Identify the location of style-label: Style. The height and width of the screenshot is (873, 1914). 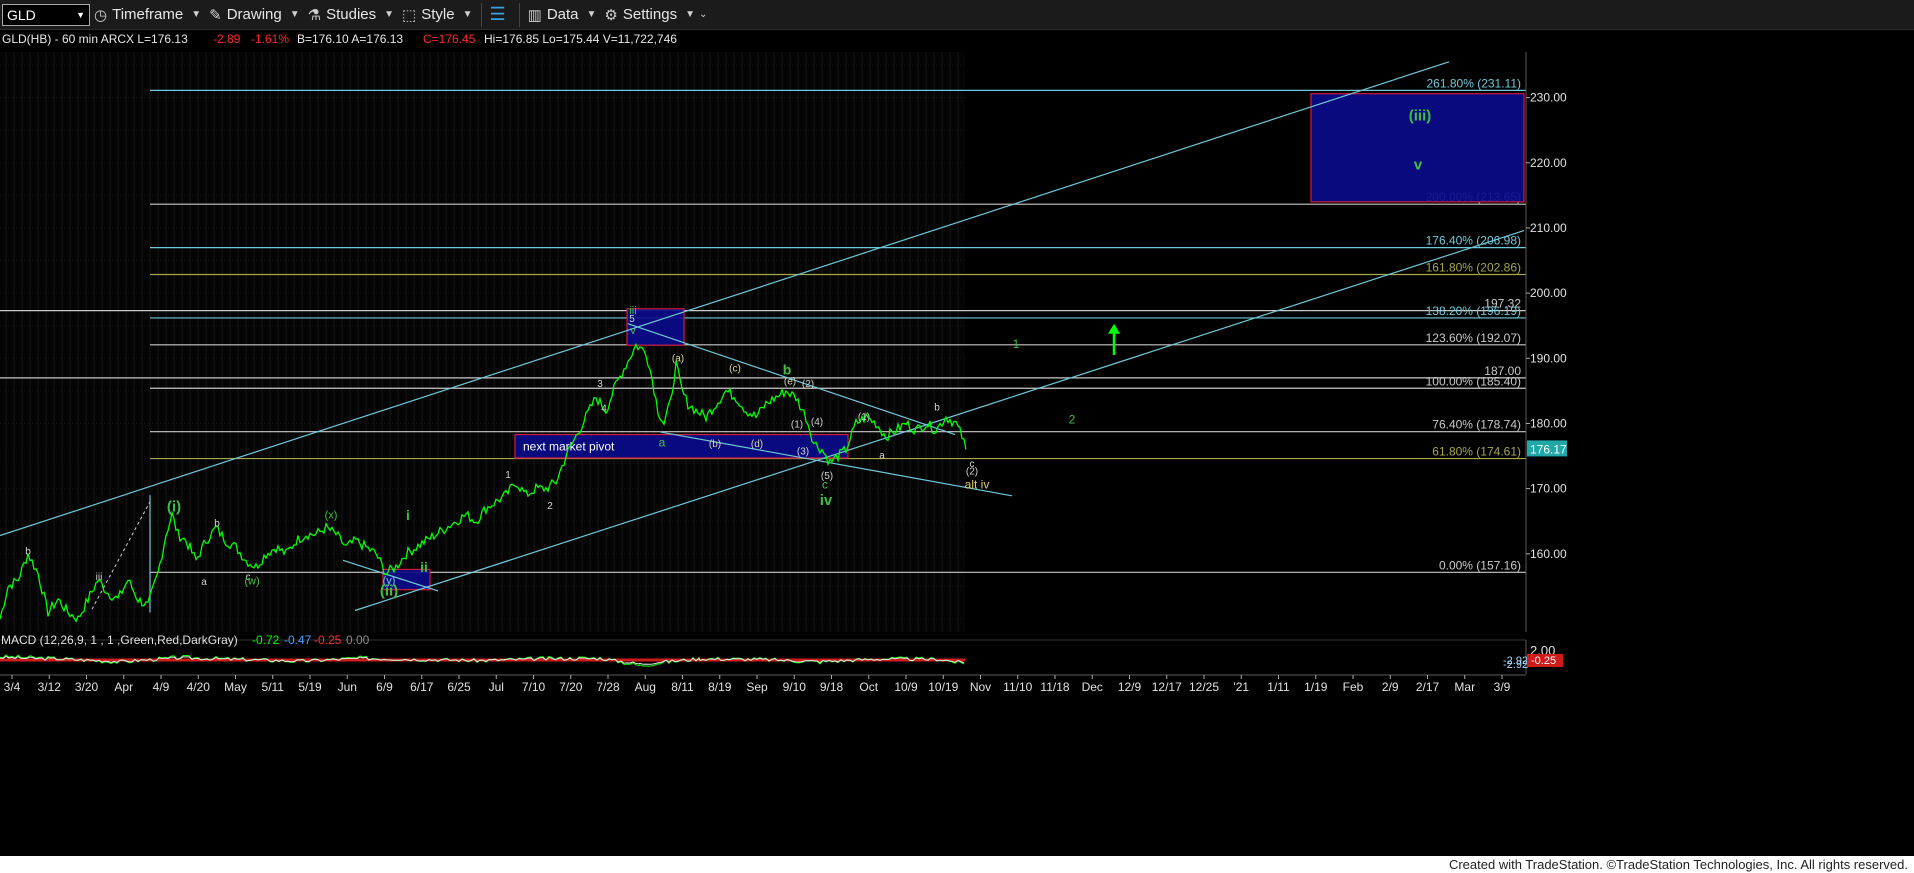
(438, 14).